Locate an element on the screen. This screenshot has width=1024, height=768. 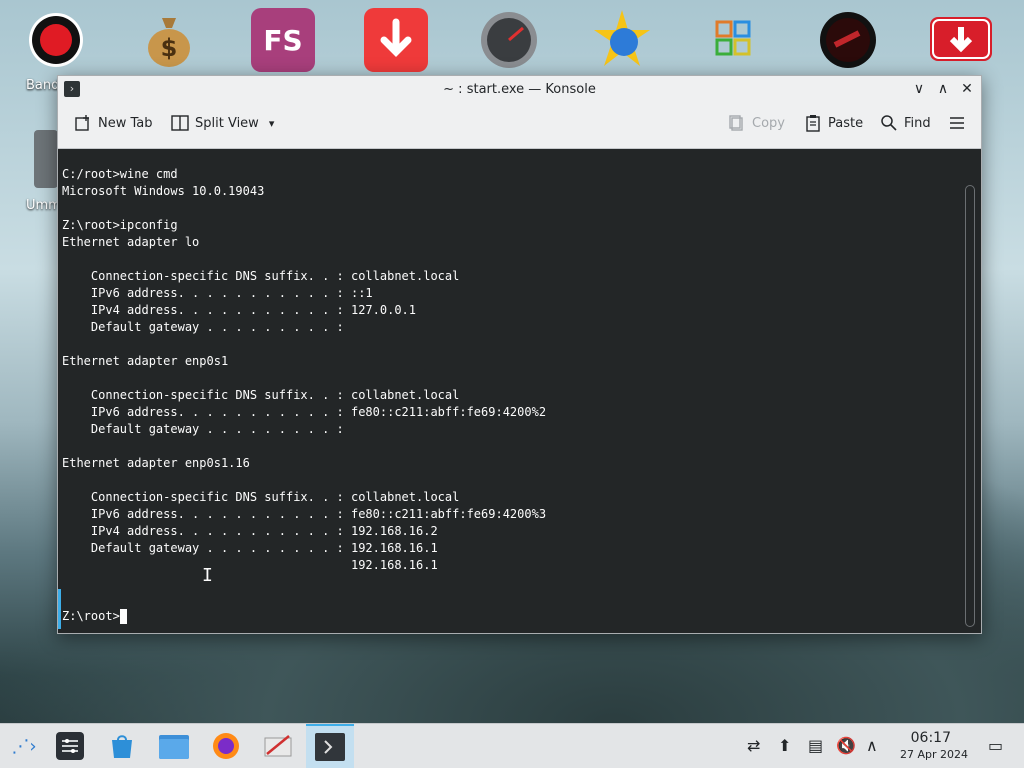
show-desktop-icon: ▭ is located at coordinates (995, 745).